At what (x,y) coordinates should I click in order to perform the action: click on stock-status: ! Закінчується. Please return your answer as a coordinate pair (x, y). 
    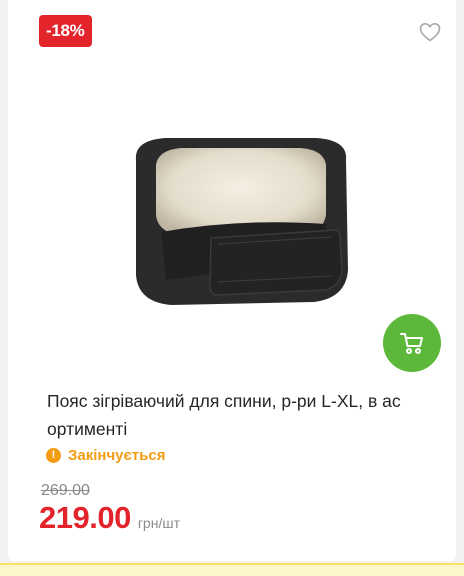
    Looking at the image, I should click on (105, 455).